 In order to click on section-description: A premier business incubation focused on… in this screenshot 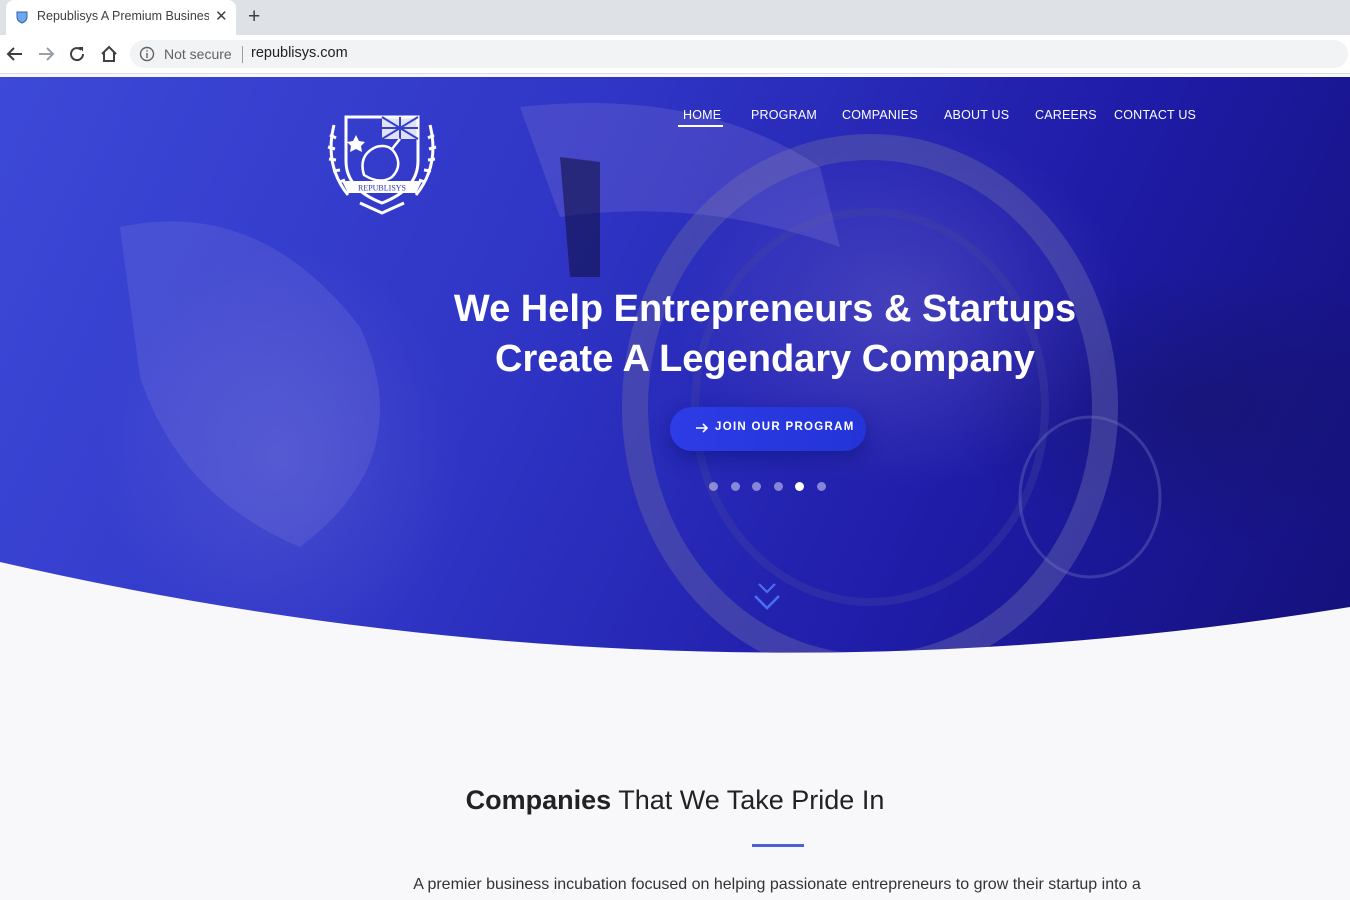, I will do `click(777, 884)`.